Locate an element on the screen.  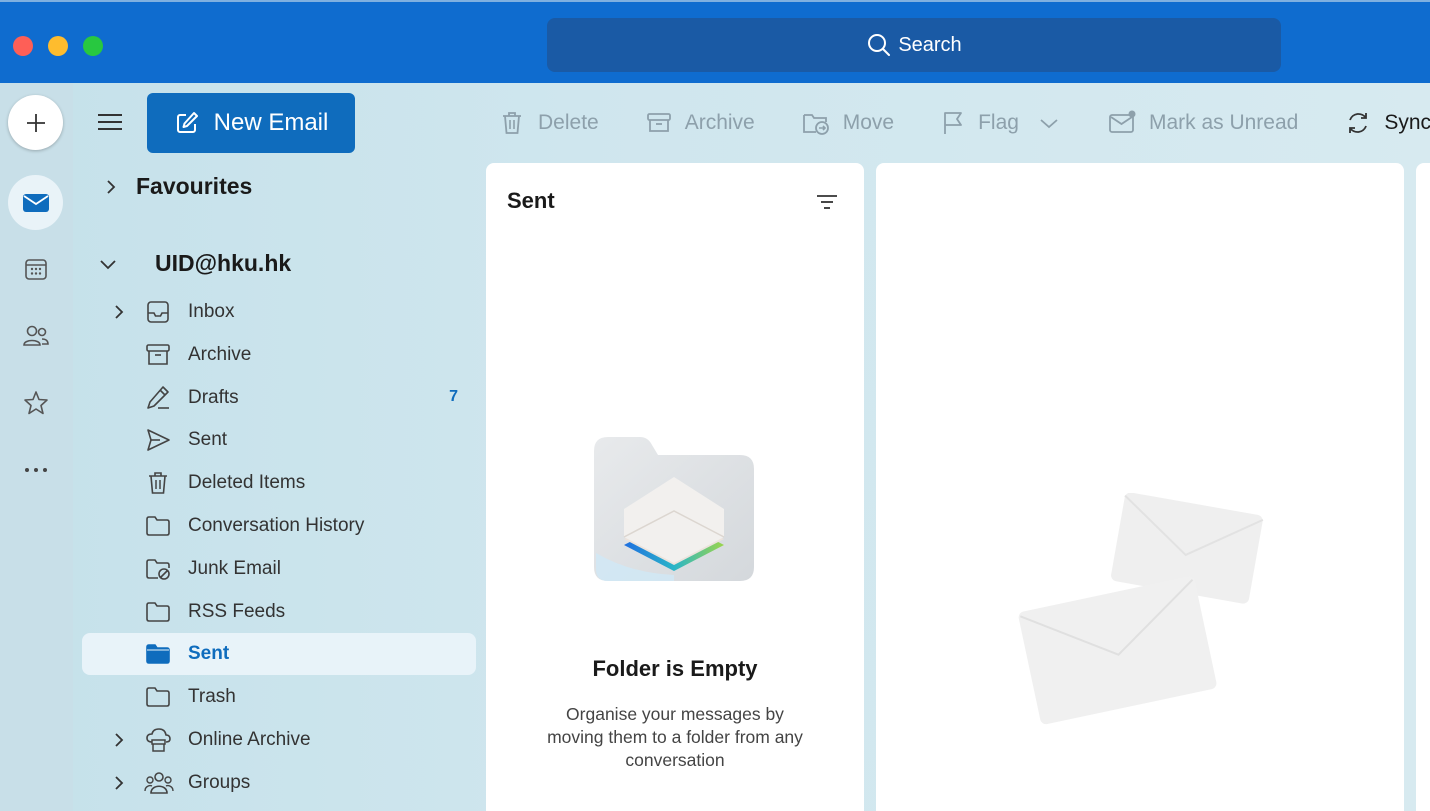
mark-as-unread-button: Mark as Unread is located at coordinates (1202, 123).